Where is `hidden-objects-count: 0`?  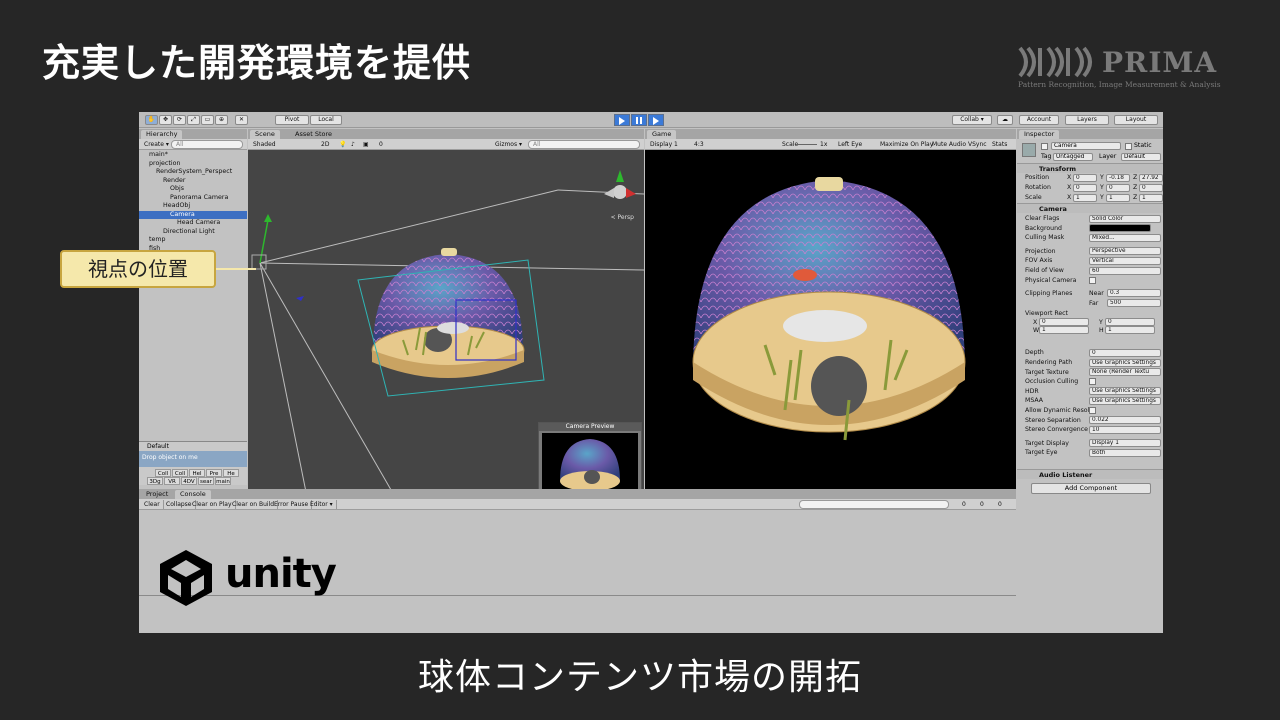 hidden-objects-count: 0 is located at coordinates (381, 144).